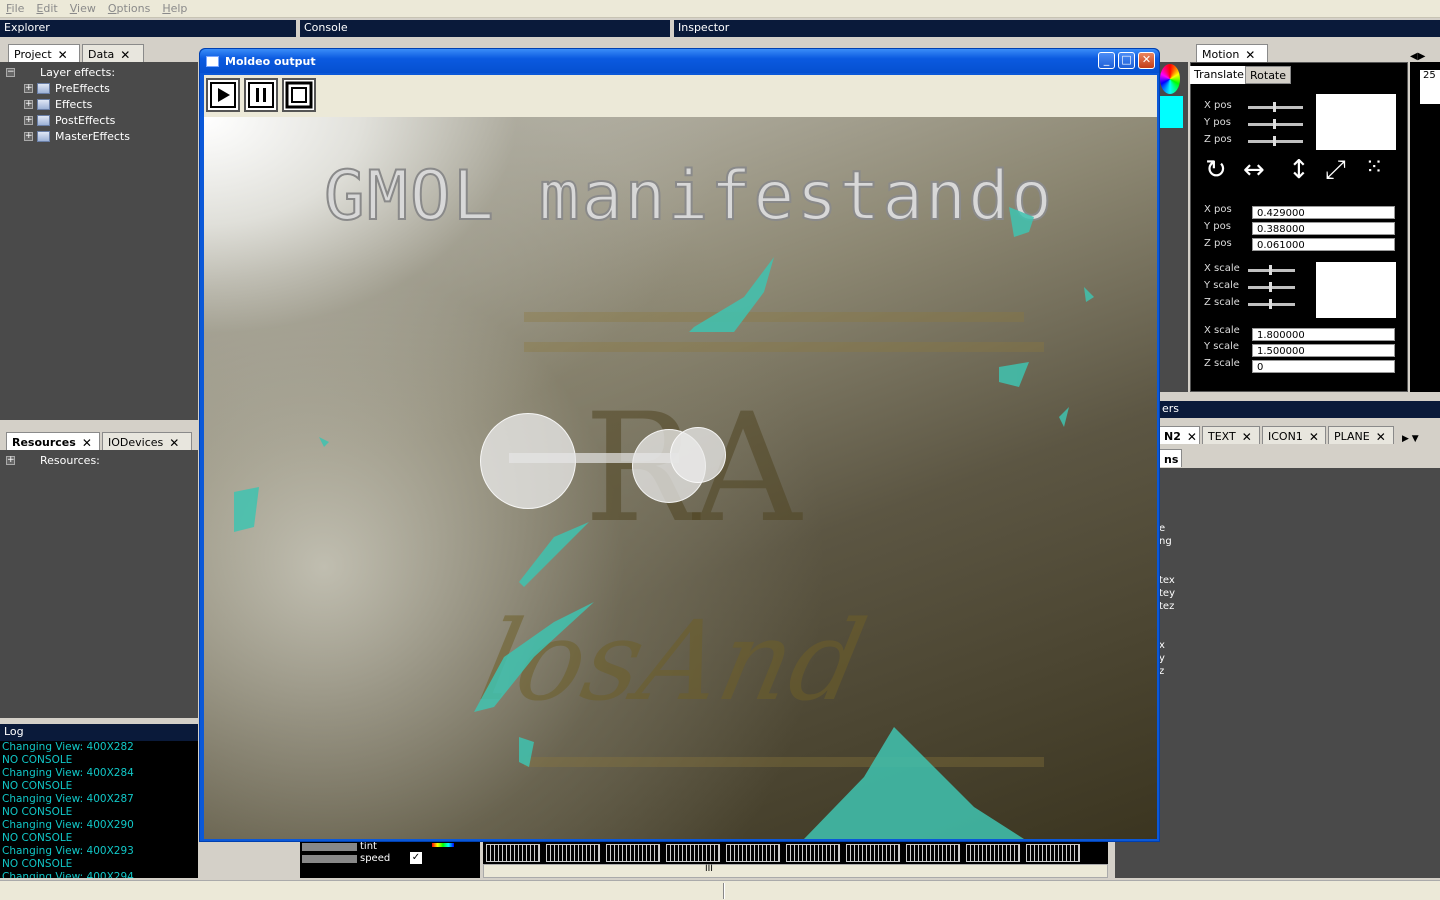 The height and width of the screenshot is (900, 1440). I want to click on xscale-slider, so click(1271, 270).